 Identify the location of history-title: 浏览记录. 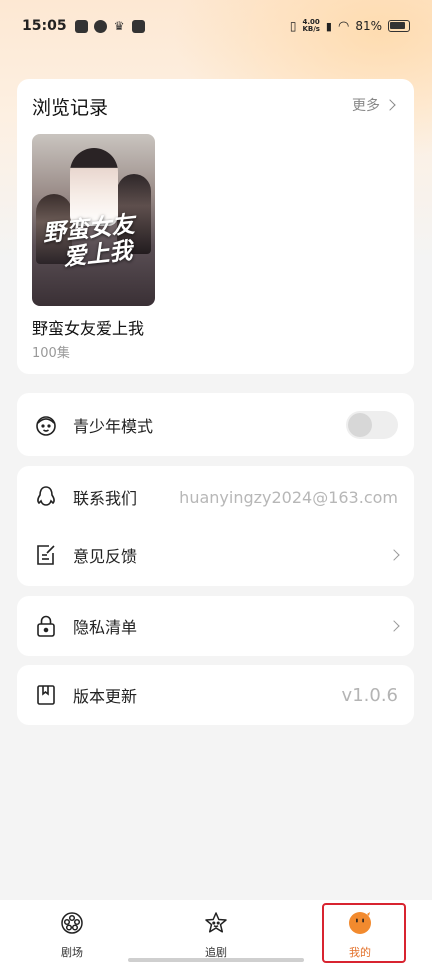
(70, 108).